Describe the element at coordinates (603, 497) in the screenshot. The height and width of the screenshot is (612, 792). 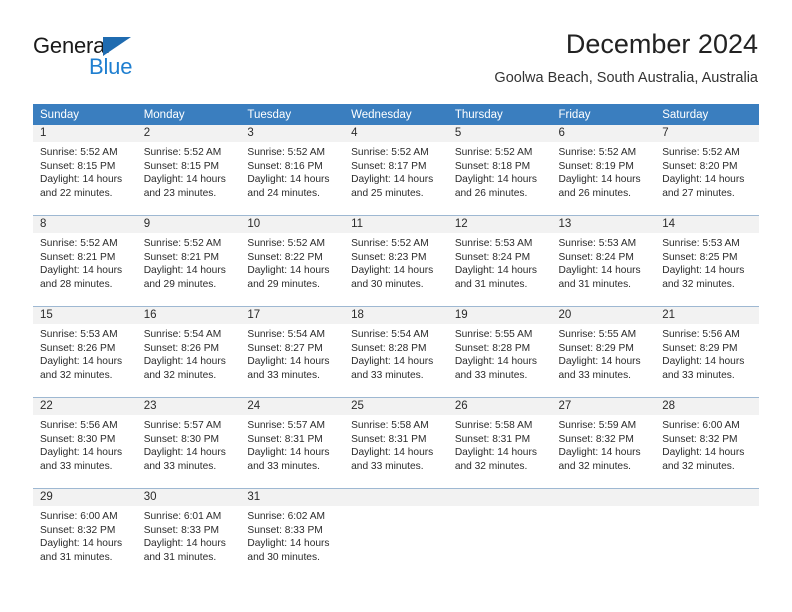
I see `day-number` at that location.